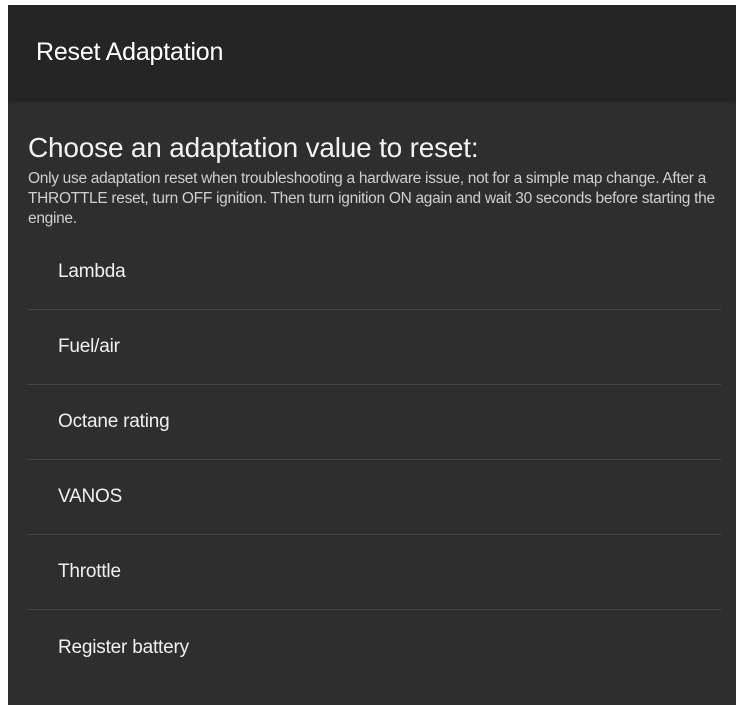 The image size is (737, 705). I want to click on app-bar: Reset Adaptation, so click(372, 52).